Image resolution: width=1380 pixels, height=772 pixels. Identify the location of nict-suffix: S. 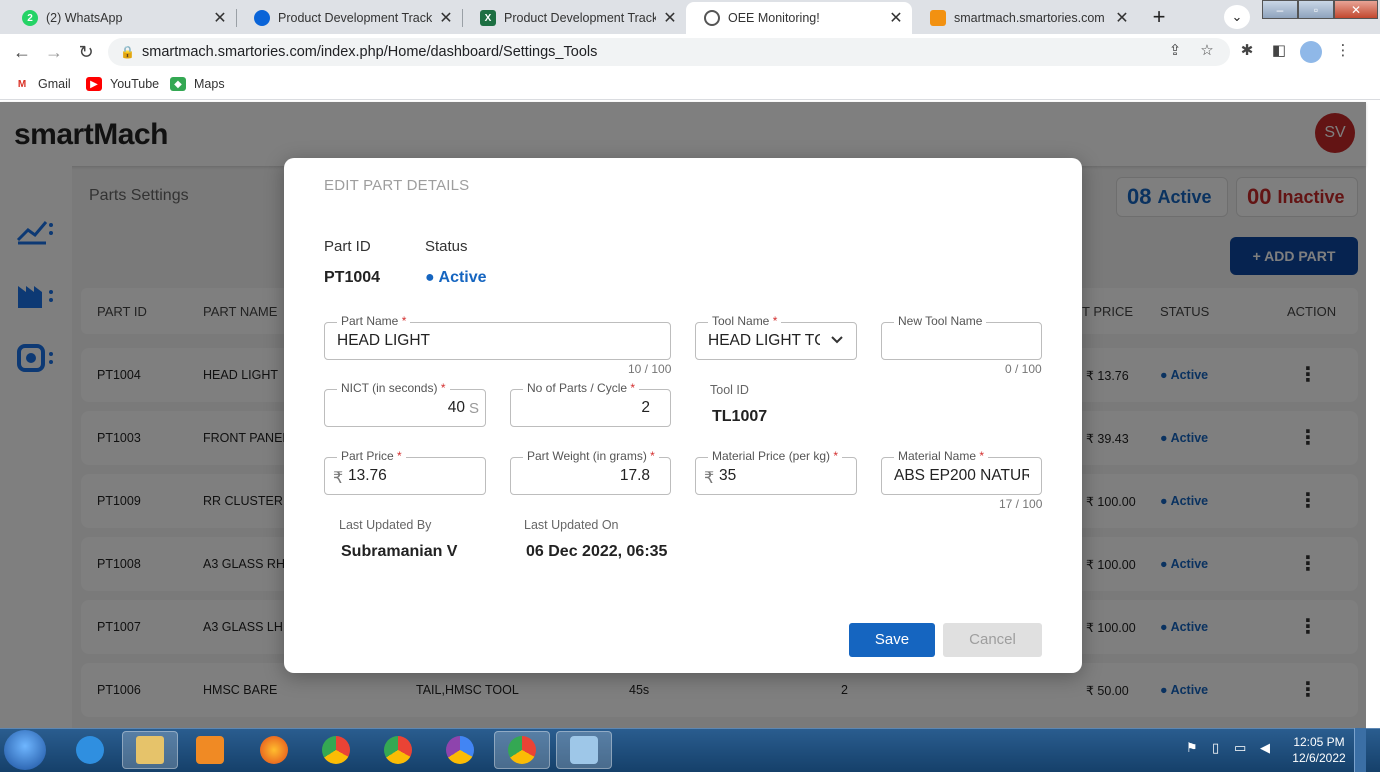
(473, 408).